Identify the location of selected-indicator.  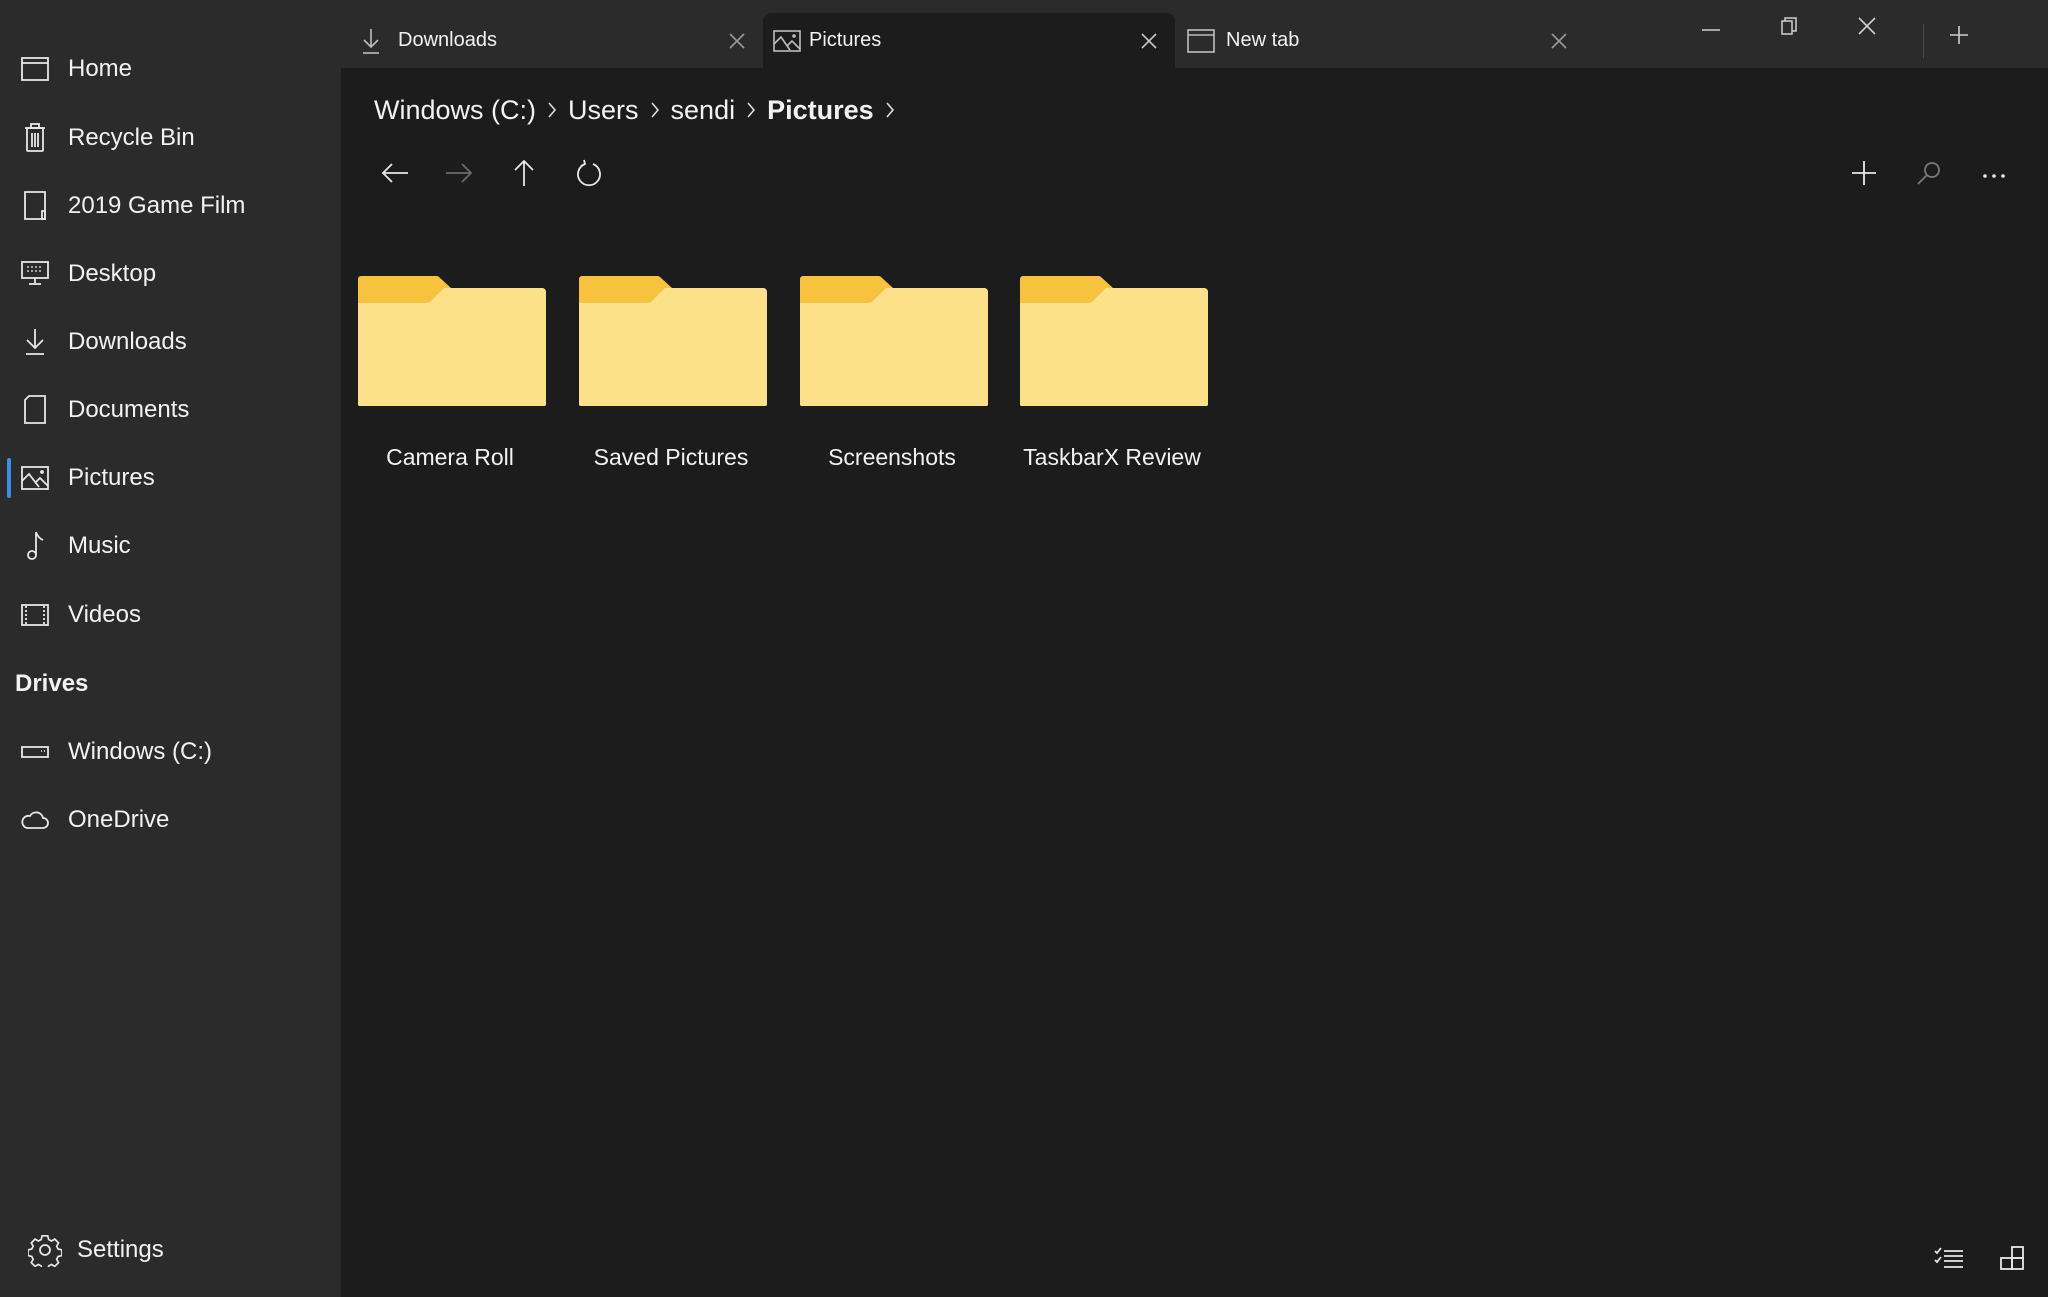
(9, 478).